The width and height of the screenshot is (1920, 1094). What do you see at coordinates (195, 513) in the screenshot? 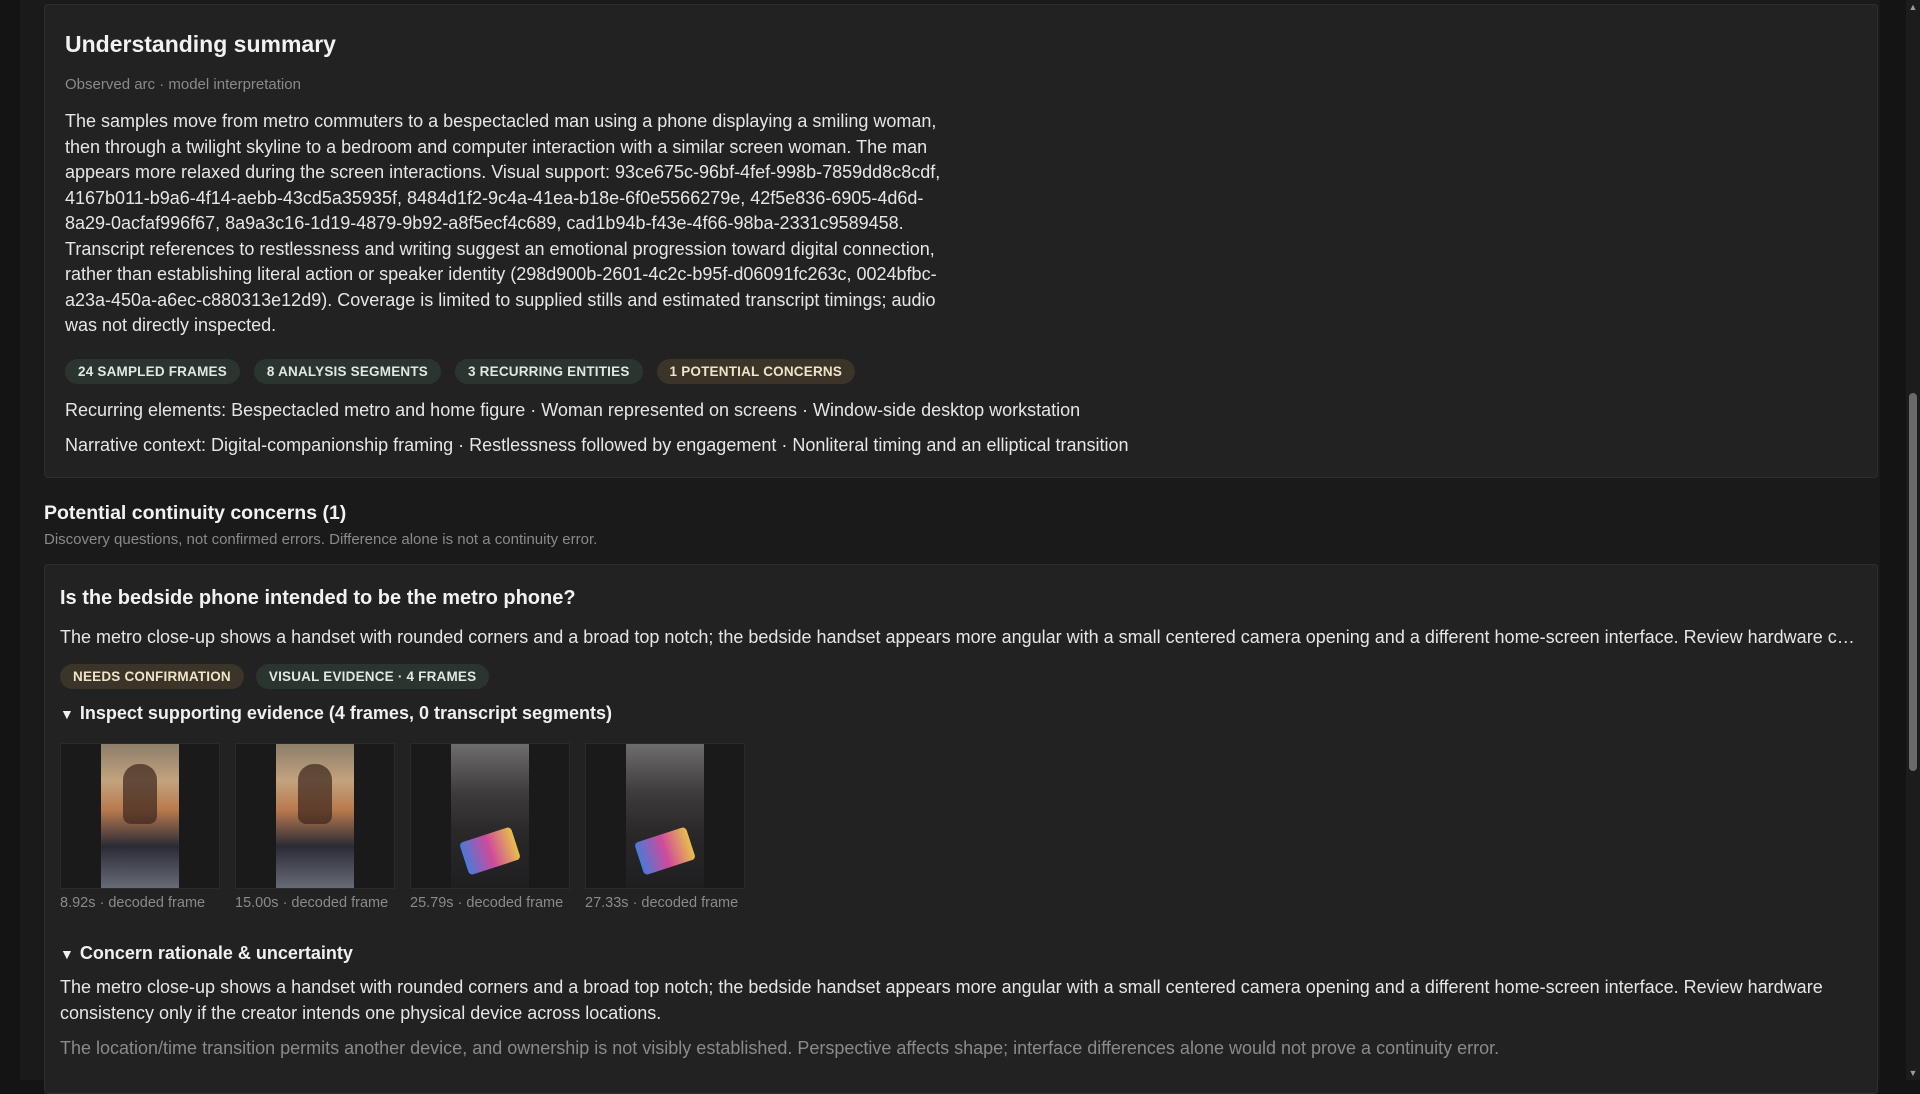
I see `concerns-title: Potential continuity concerns (1)` at bounding box center [195, 513].